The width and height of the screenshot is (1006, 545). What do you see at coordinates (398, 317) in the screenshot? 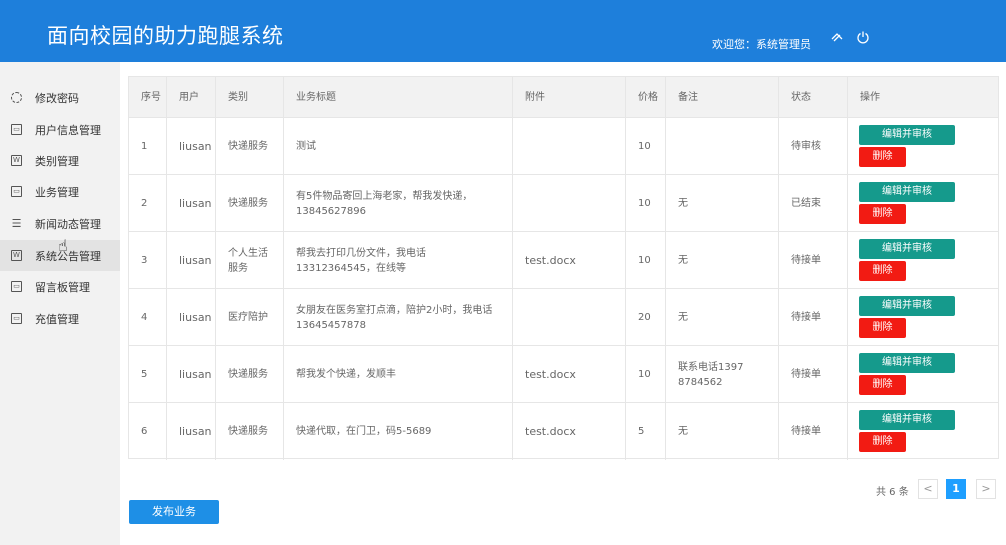
I see `cell-title: 女朋友在医务室打点滴，陪护2小时，我电话13645457878` at bounding box center [398, 317].